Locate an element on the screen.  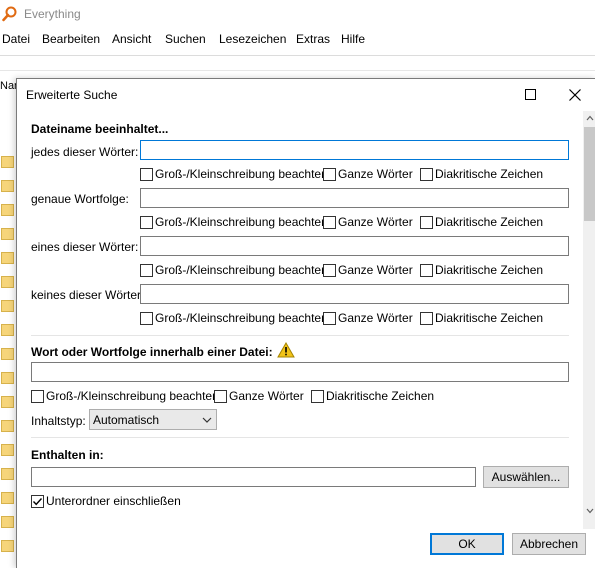
none-words-input is located at coordinates (354, 294).